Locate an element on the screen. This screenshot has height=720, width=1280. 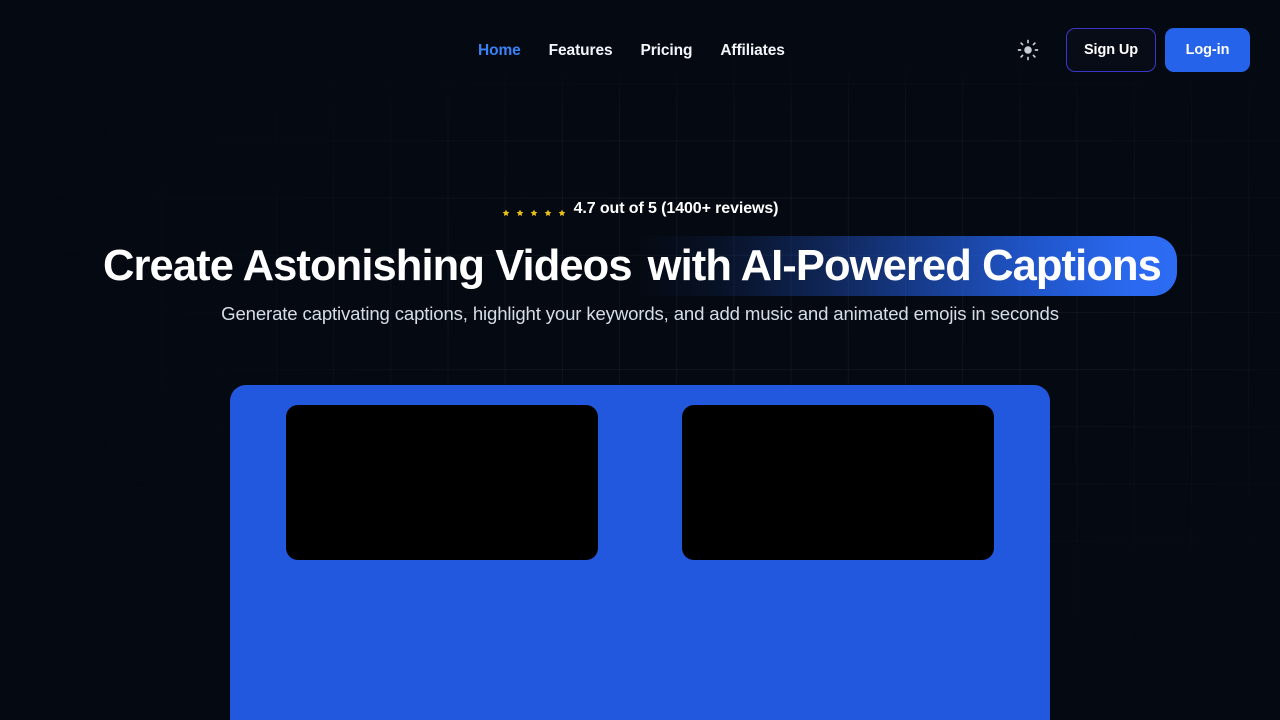
sun-icon is located at coordinates (1028, 50).